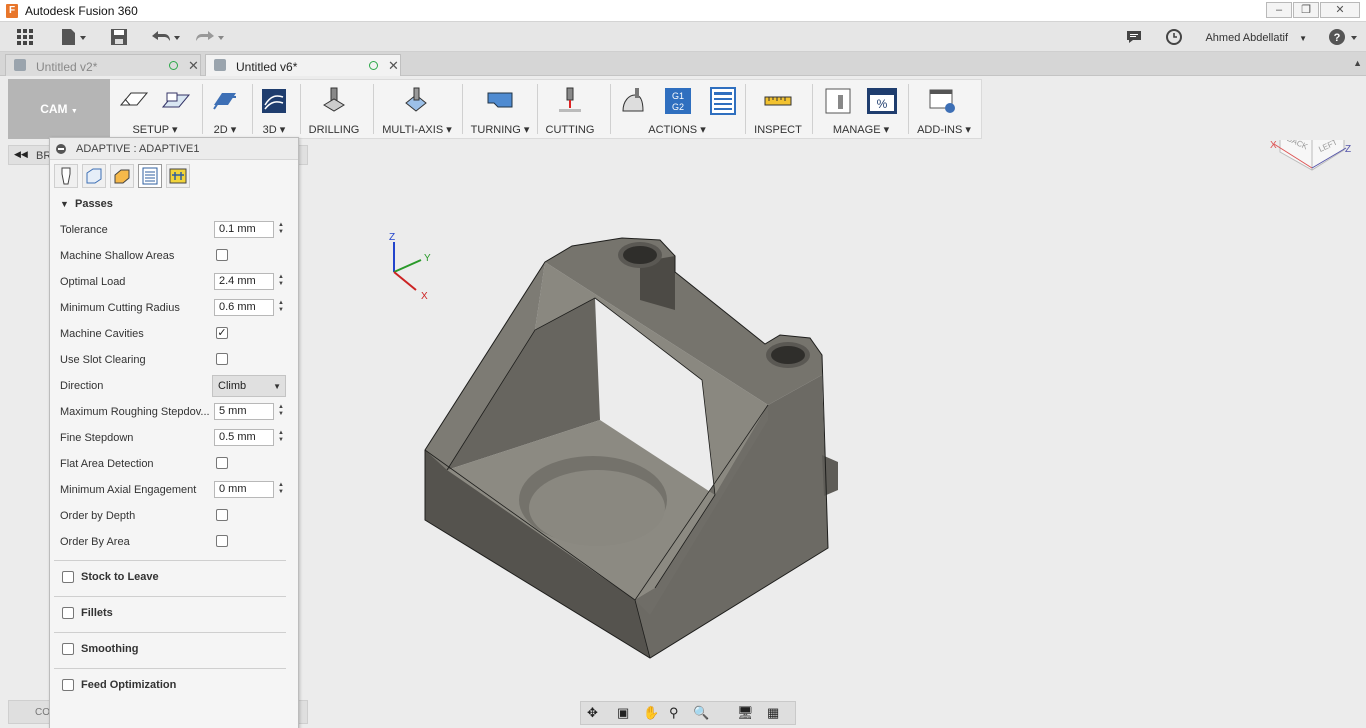 The image size is (1366, 728). What do you see at coordinates (166, 37) in the screenshot?
I see `undo-icon` at bounding box center [166, 37].